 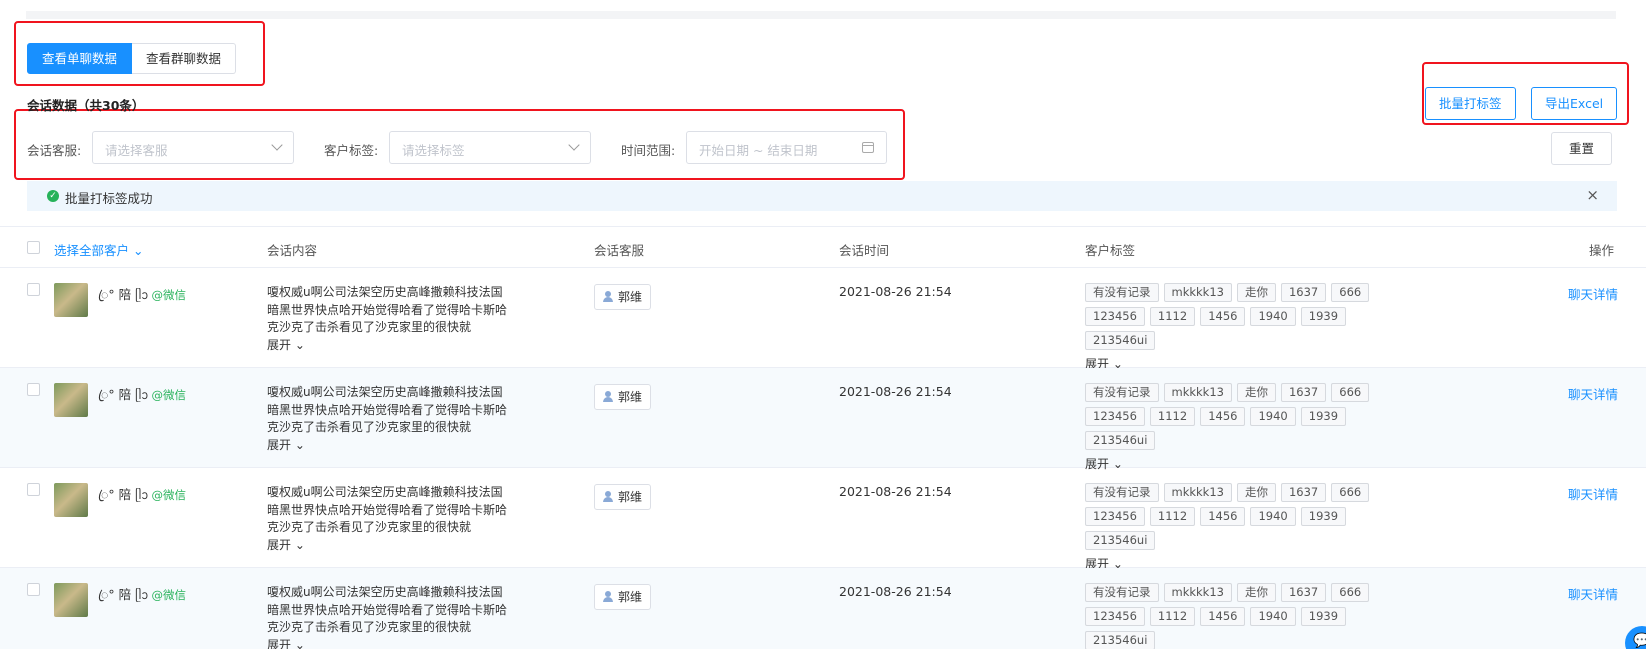 I want to click on header-content: 会话内容, so click(x=292, y=250).